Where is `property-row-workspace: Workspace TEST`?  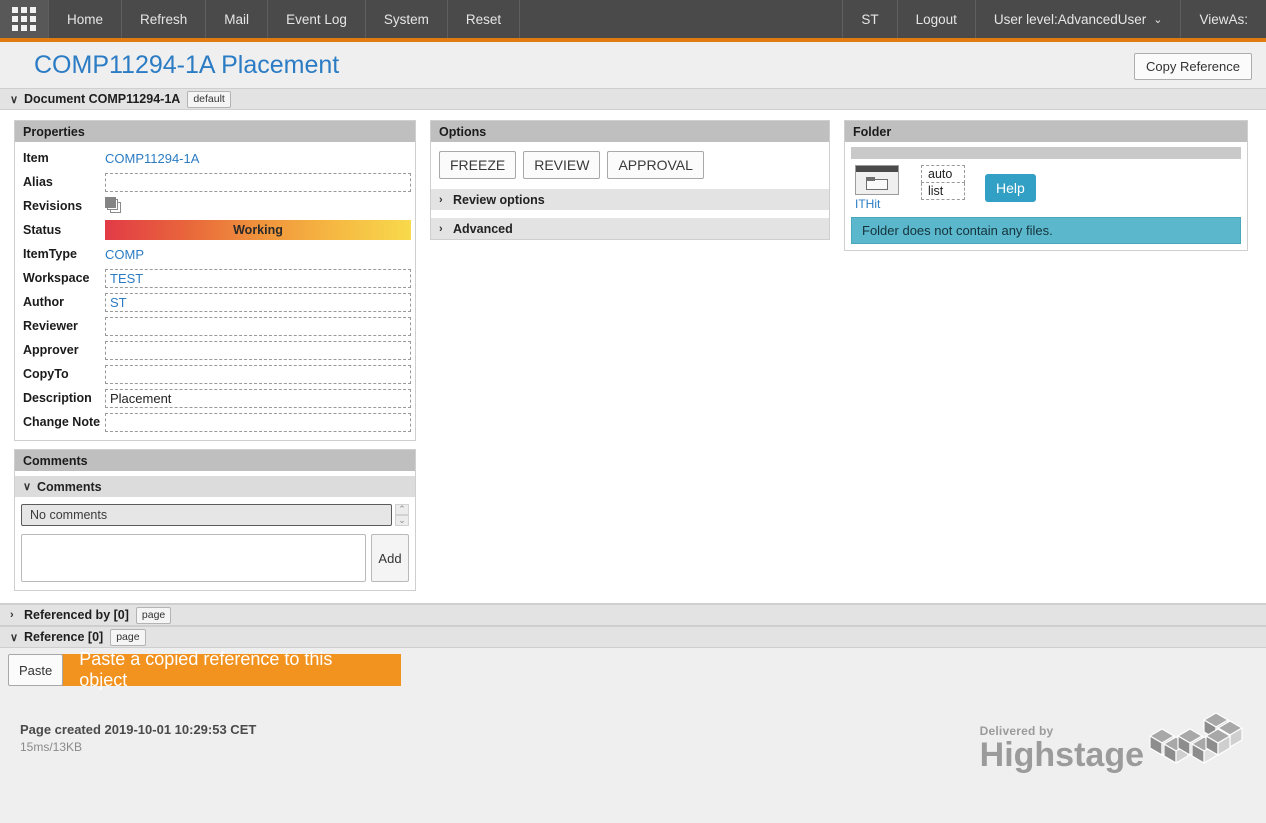 property-row-workspace: Workspace TEST is located at coordinates (215, 278).